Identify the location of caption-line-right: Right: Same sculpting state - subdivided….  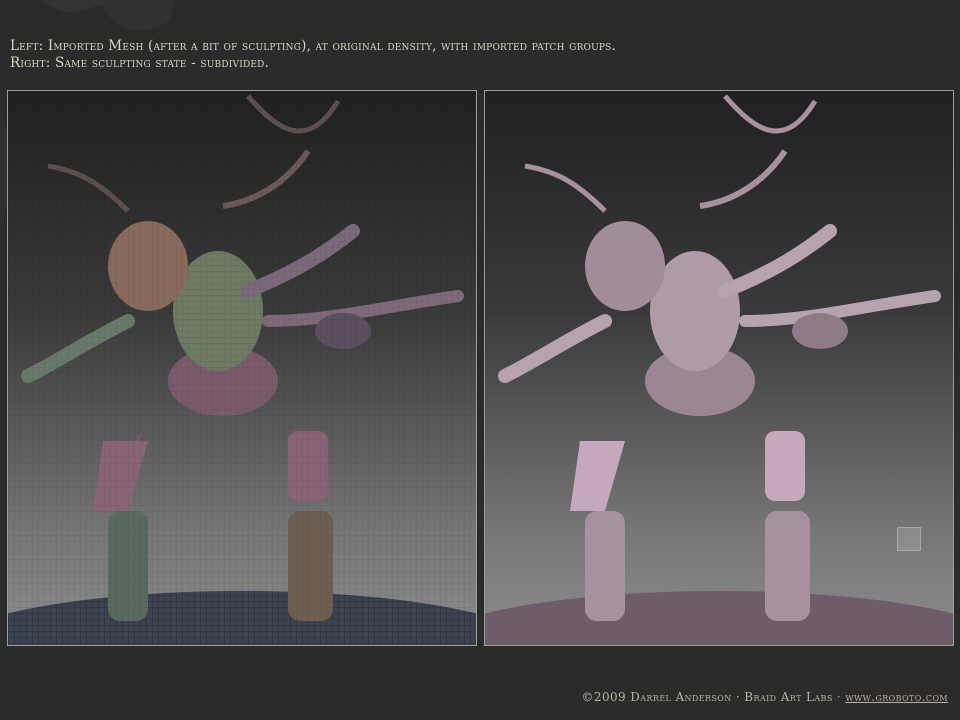
(140, 63).